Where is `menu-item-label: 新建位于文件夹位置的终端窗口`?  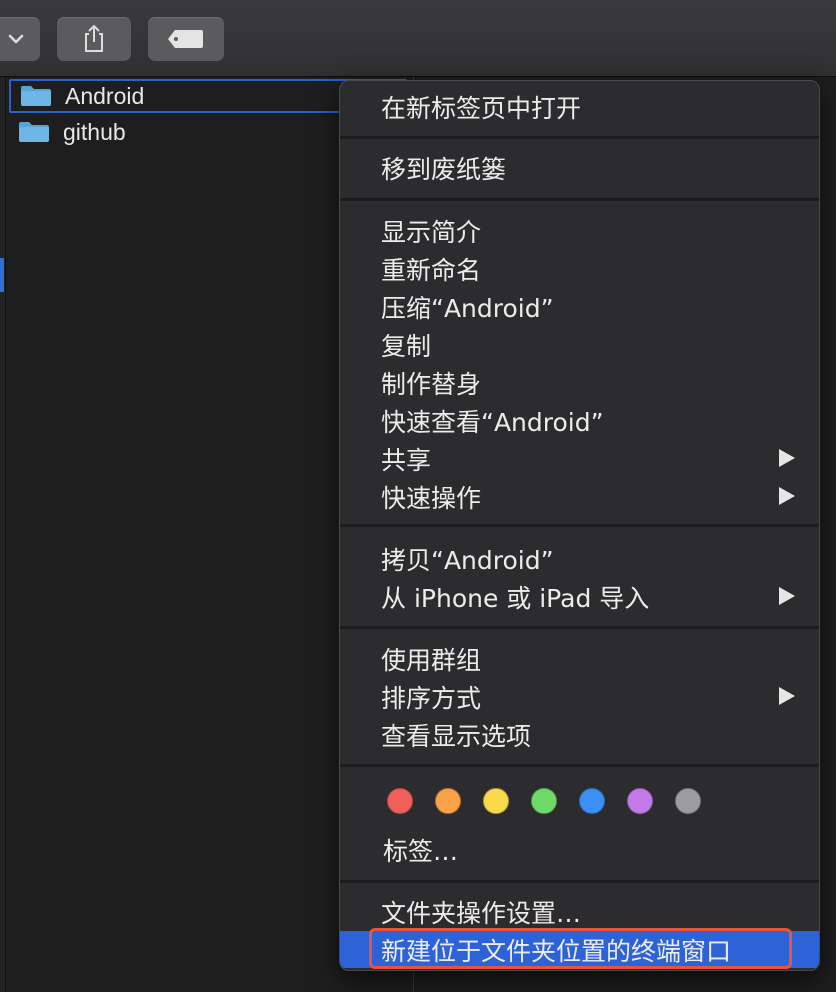
menu-item-label: 新建位于文件夹位置的终端窗口 is located at coordinates (556, 951).